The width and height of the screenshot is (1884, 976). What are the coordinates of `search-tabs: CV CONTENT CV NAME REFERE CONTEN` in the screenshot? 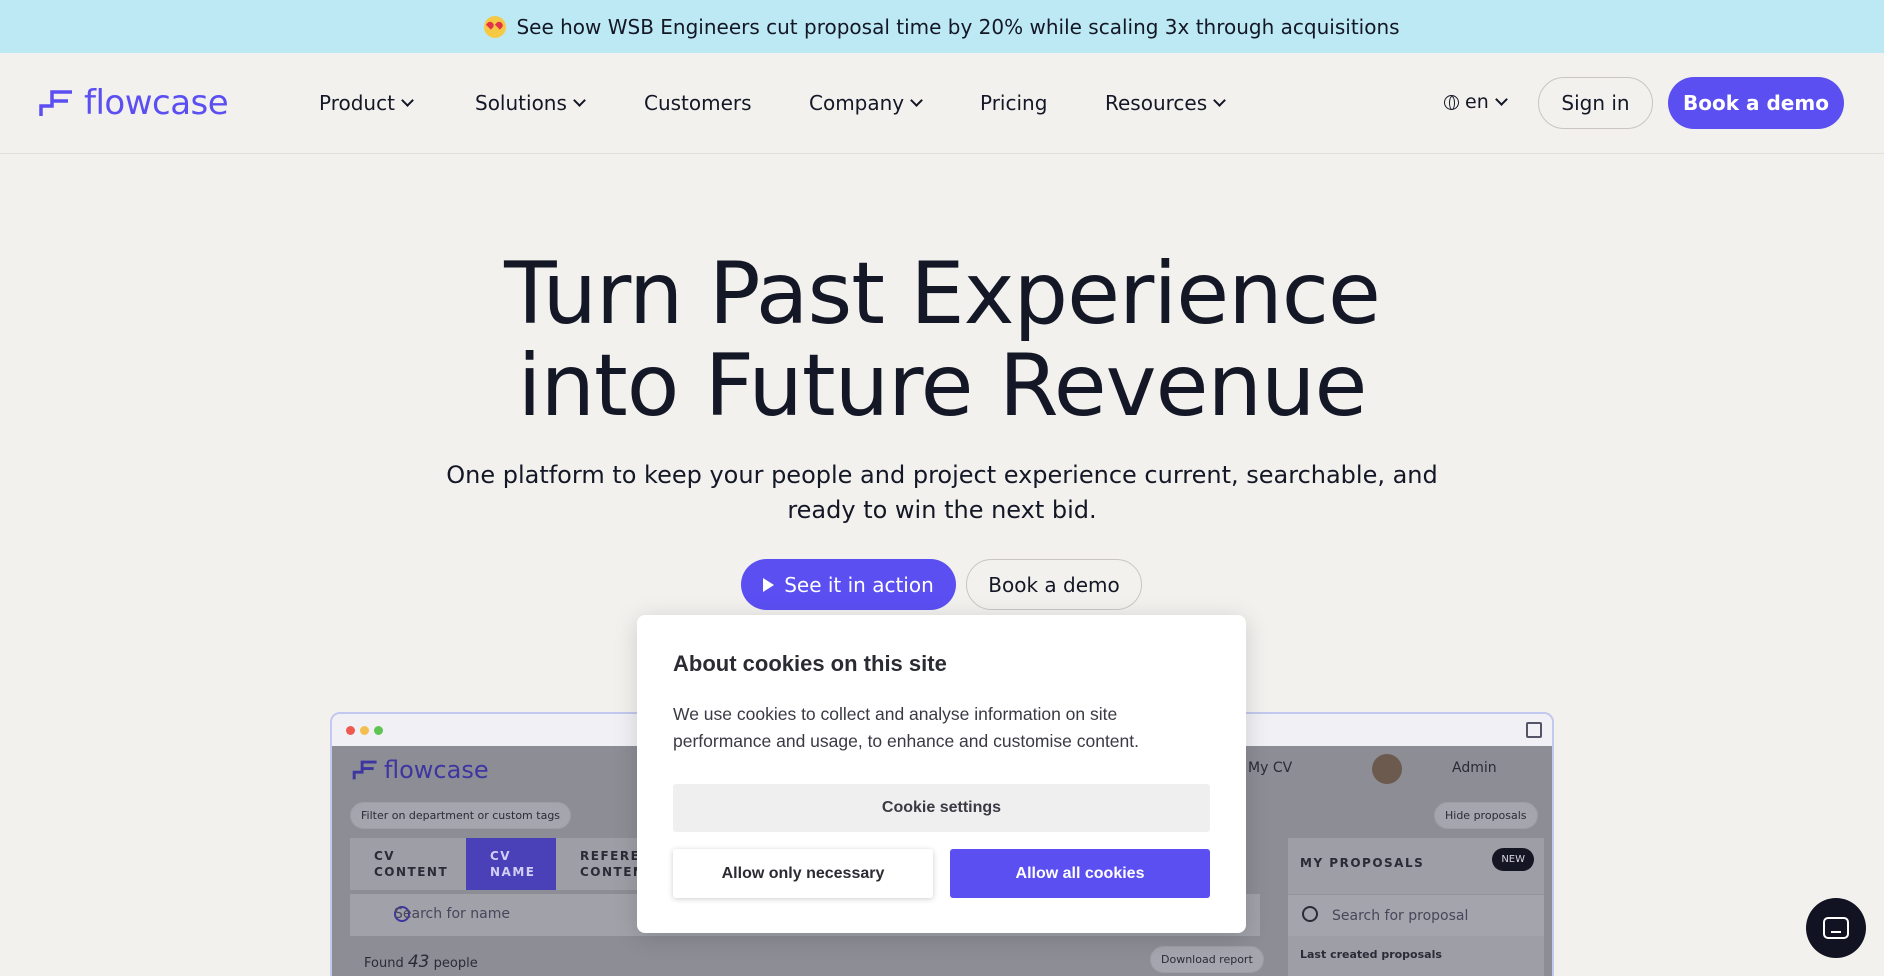 It's located at (511, 864).